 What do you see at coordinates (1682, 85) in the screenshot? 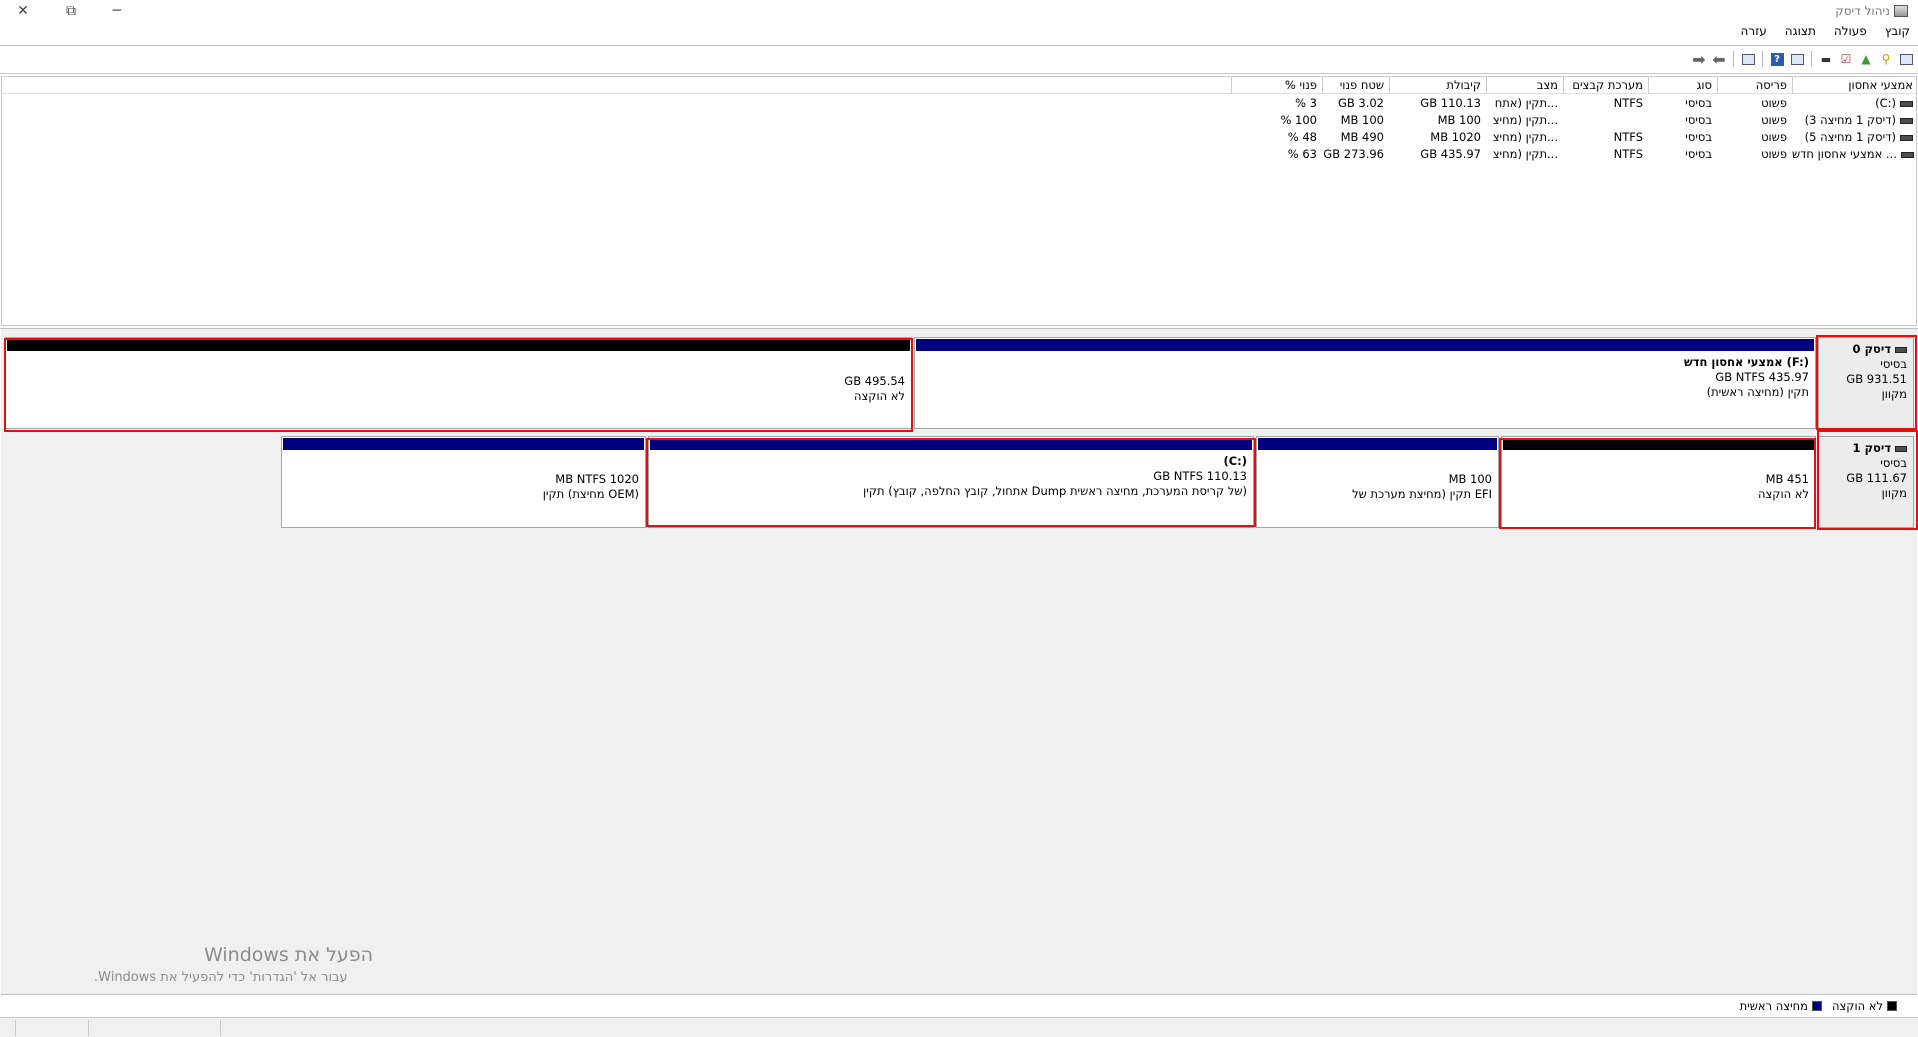
I see `col-type: סוג` at bounding box center [1682, 85].